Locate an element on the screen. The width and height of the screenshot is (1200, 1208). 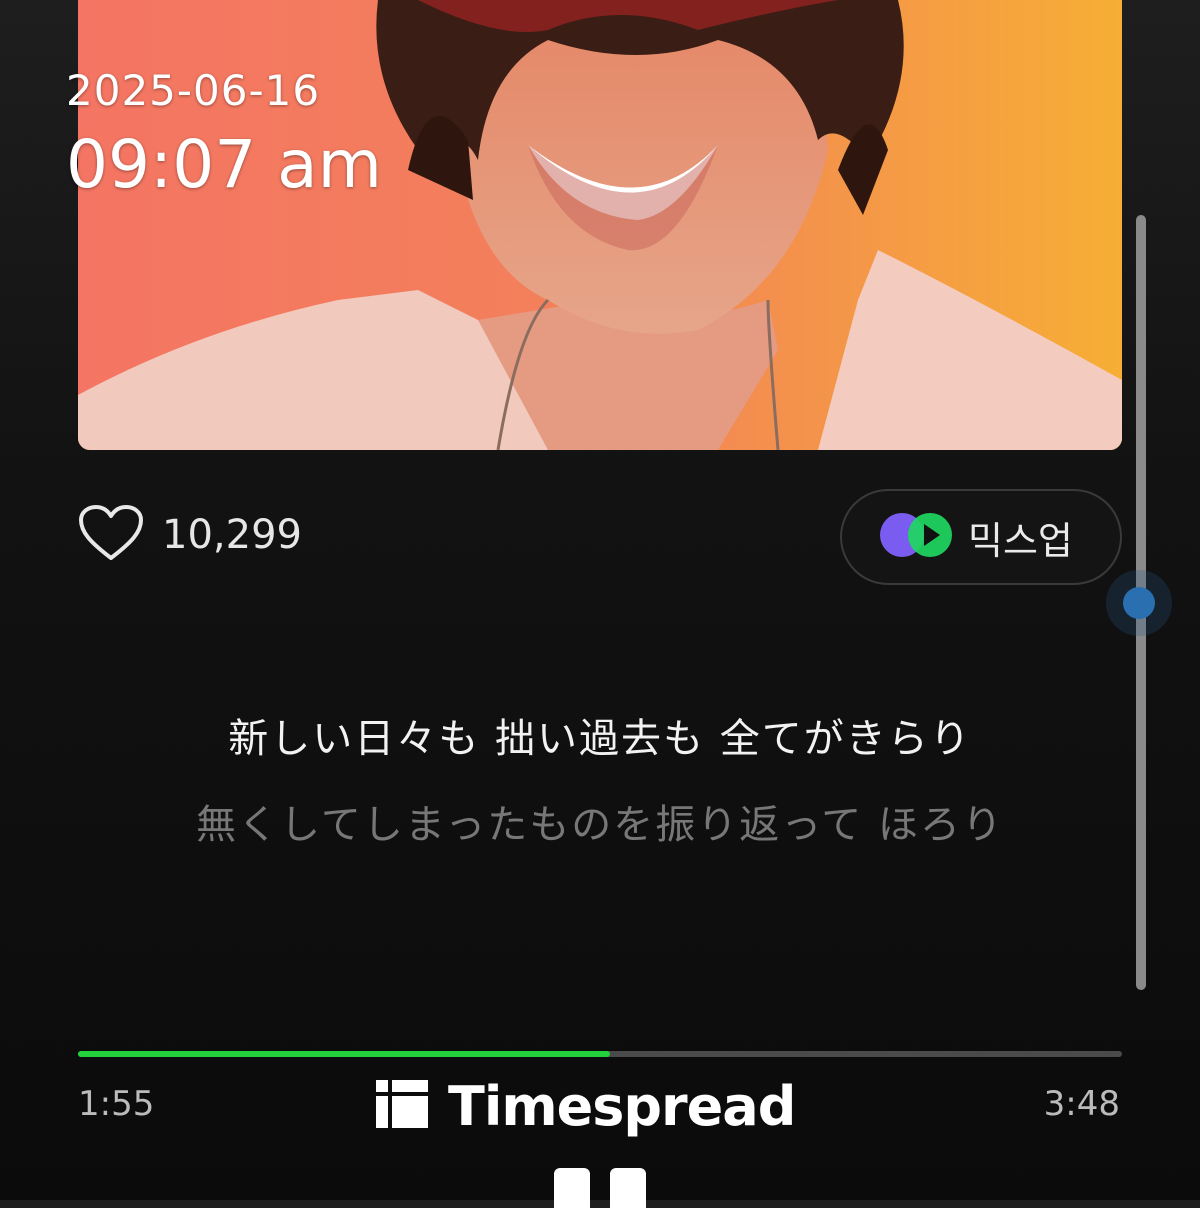
mixup-label: 믹스업 is located at coordinates (1020, 540).